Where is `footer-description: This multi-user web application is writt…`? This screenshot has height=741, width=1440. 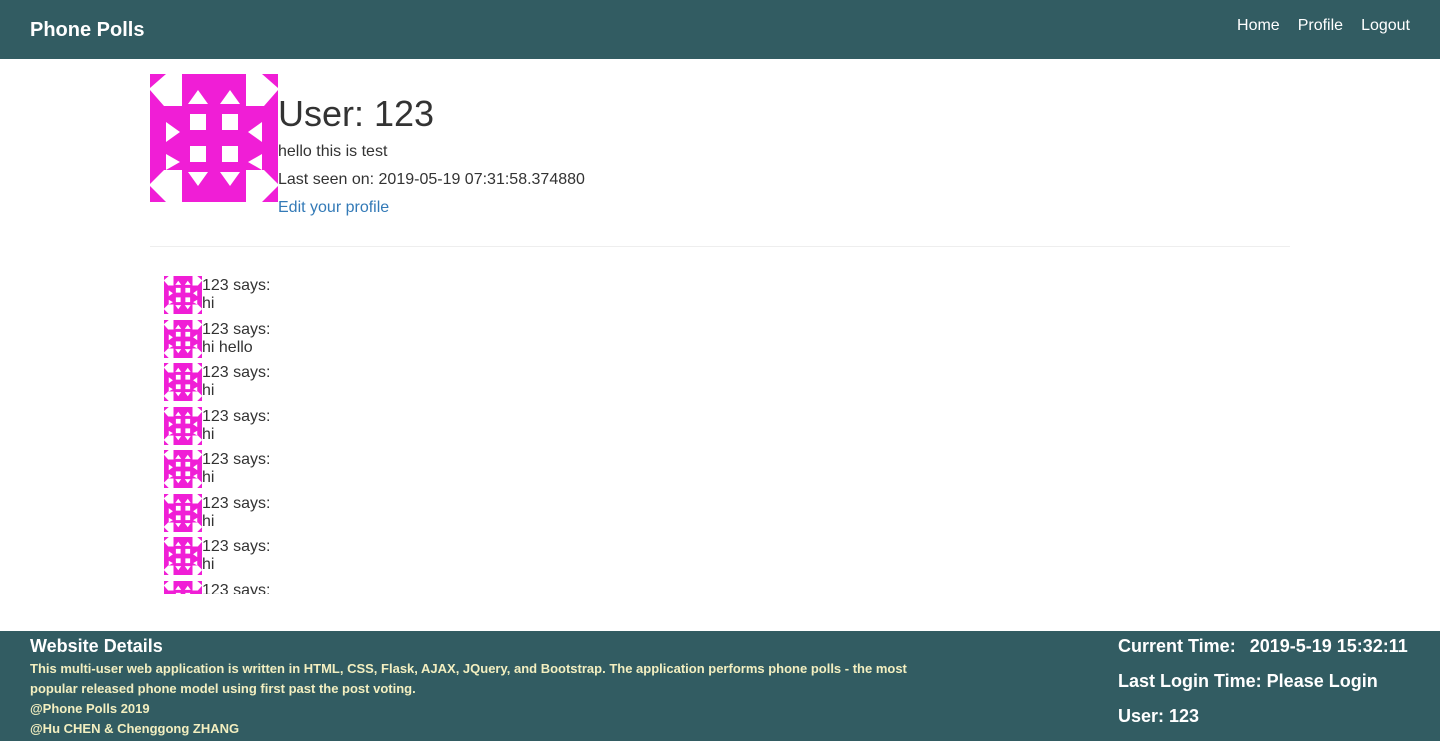 footer-description: This multi-user web application is writt… is located at coordinates (468, 678).